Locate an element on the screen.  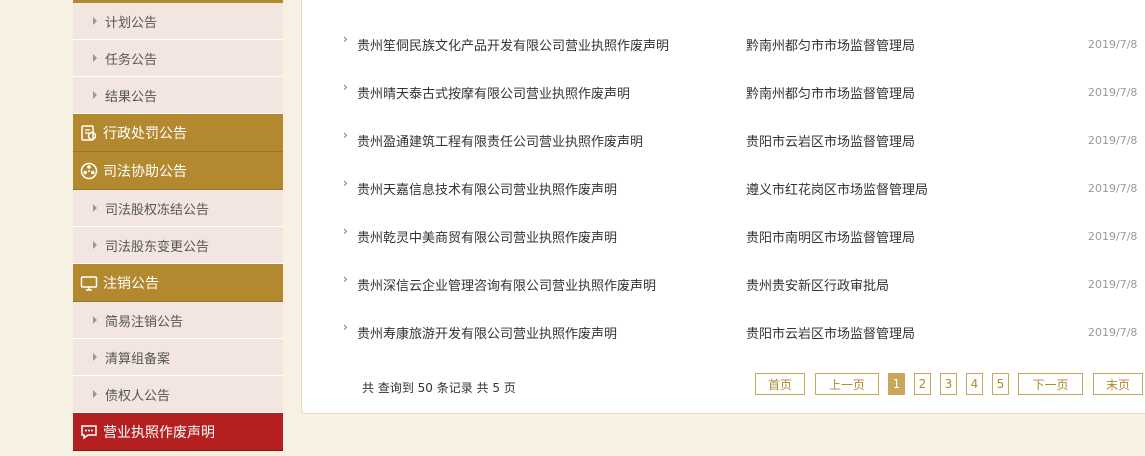
page-button-1: 1 is located at coordinates (896, 384).